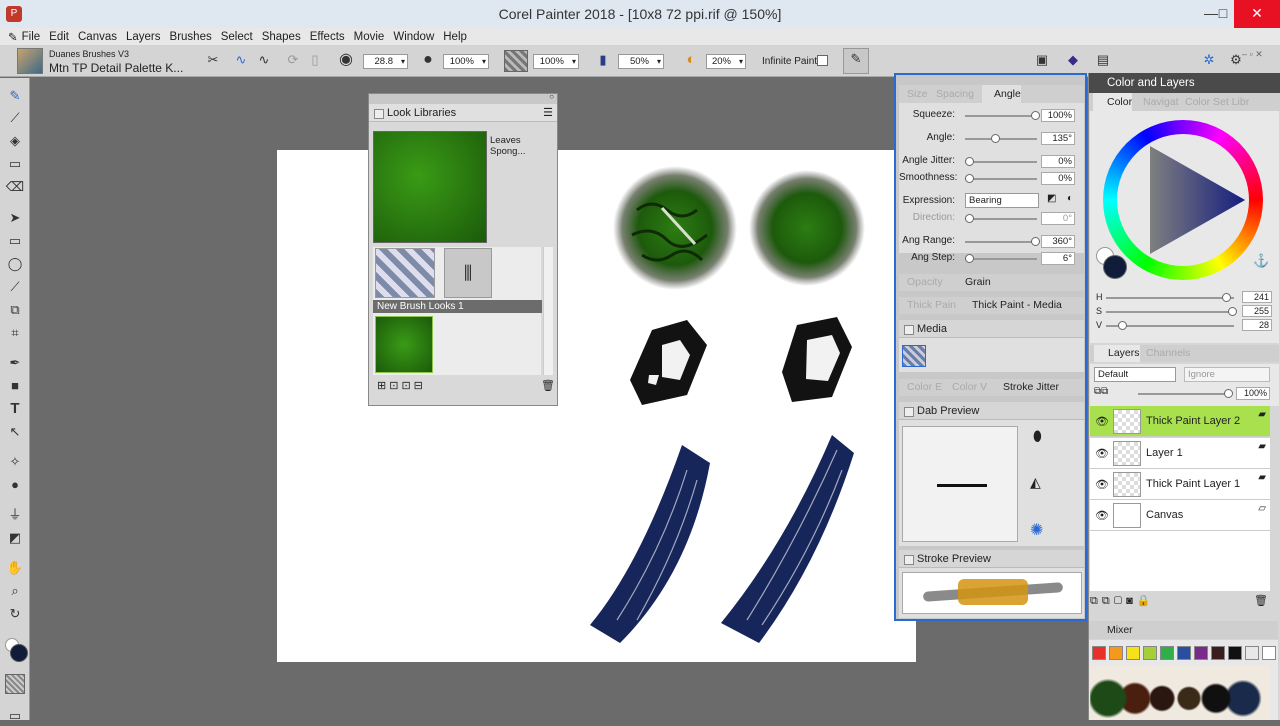 This screenshot has width=1280, height=726. I want to click on direction-icon: ◐, so click(1070, 198).